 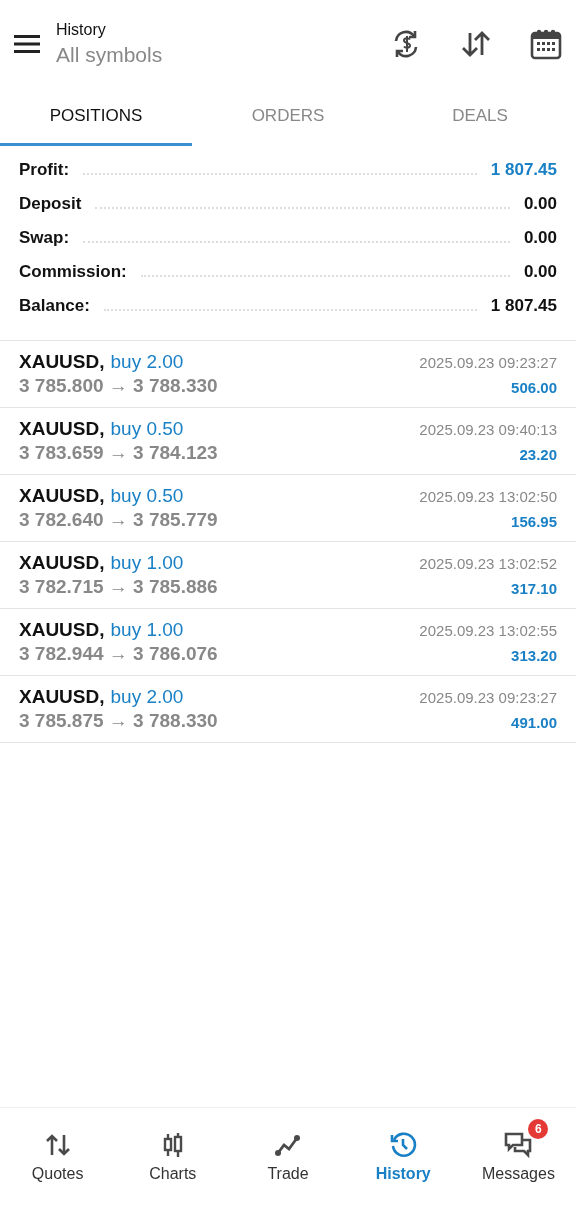 I want to click on trade-time: 2025.09.23 13:02:52, so click(x=488, y=563).